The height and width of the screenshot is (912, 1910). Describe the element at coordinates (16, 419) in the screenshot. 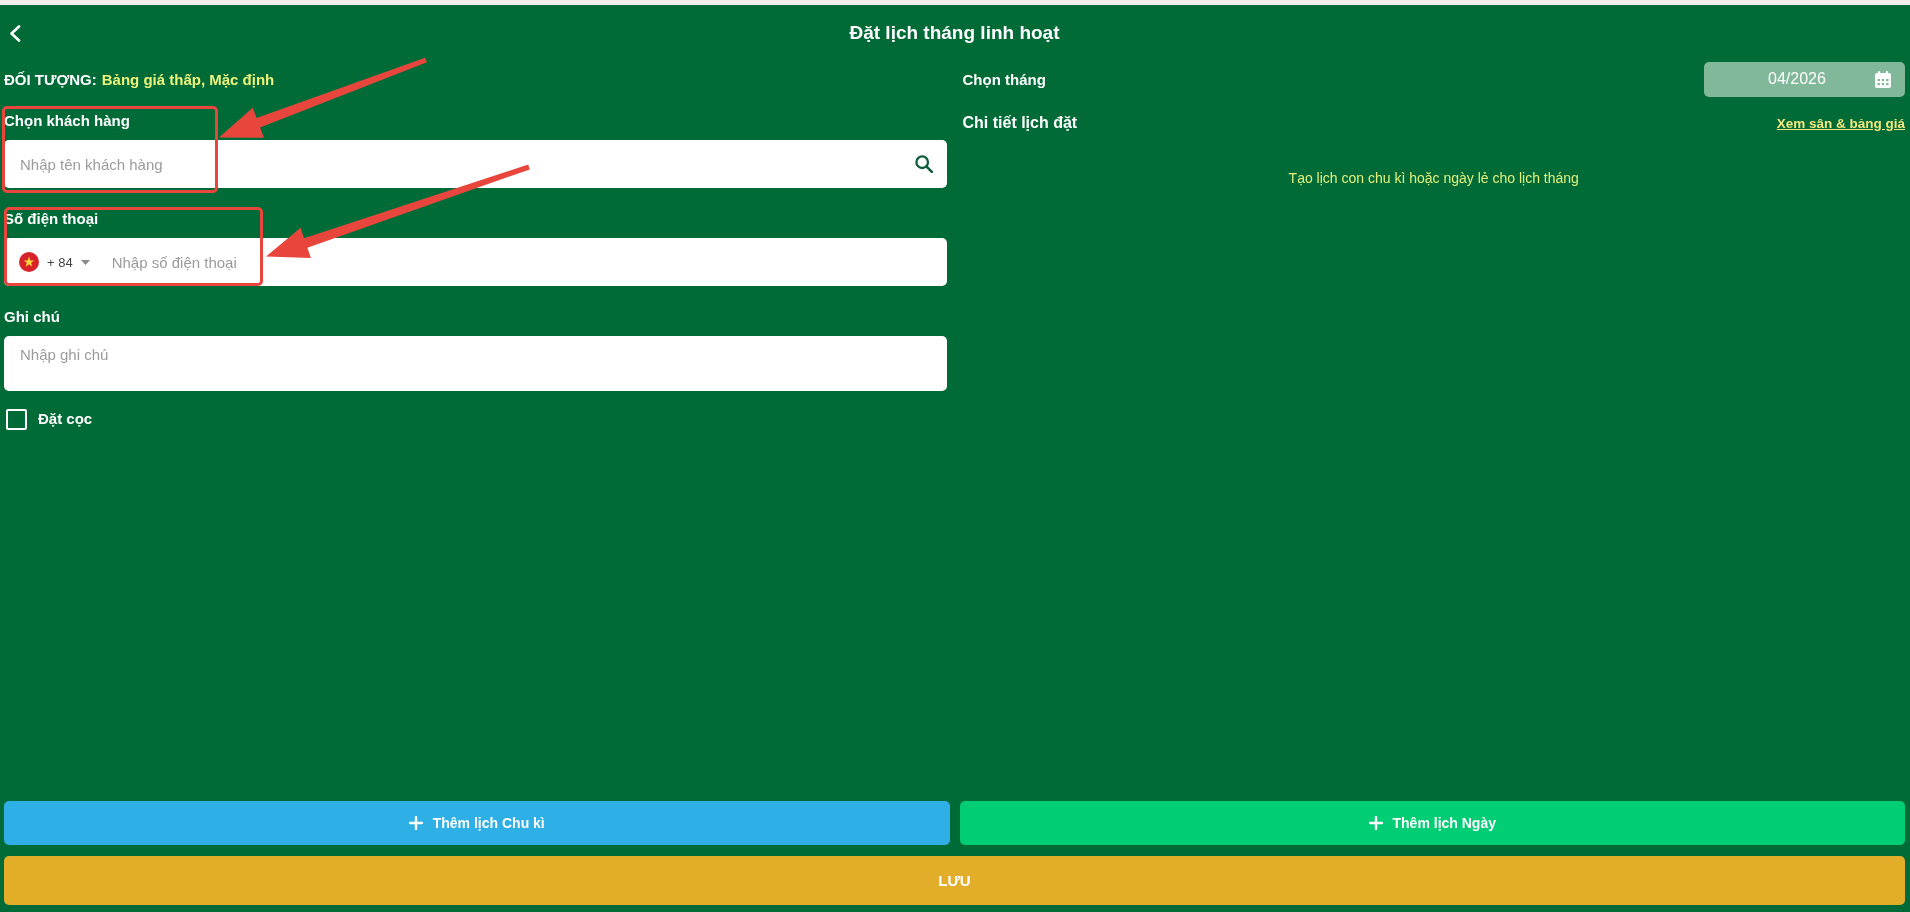

I see `deposit-checkbox` at that location.